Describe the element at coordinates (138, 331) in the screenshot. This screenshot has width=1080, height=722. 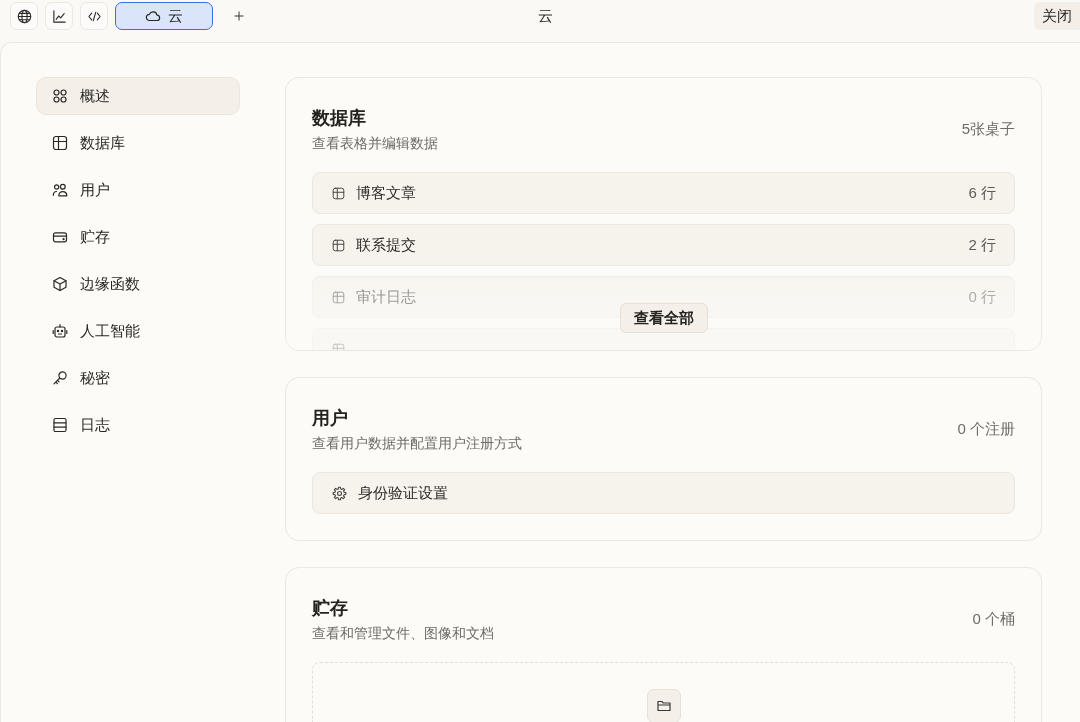
I see `sidebar-item: 人工智能` at that location.